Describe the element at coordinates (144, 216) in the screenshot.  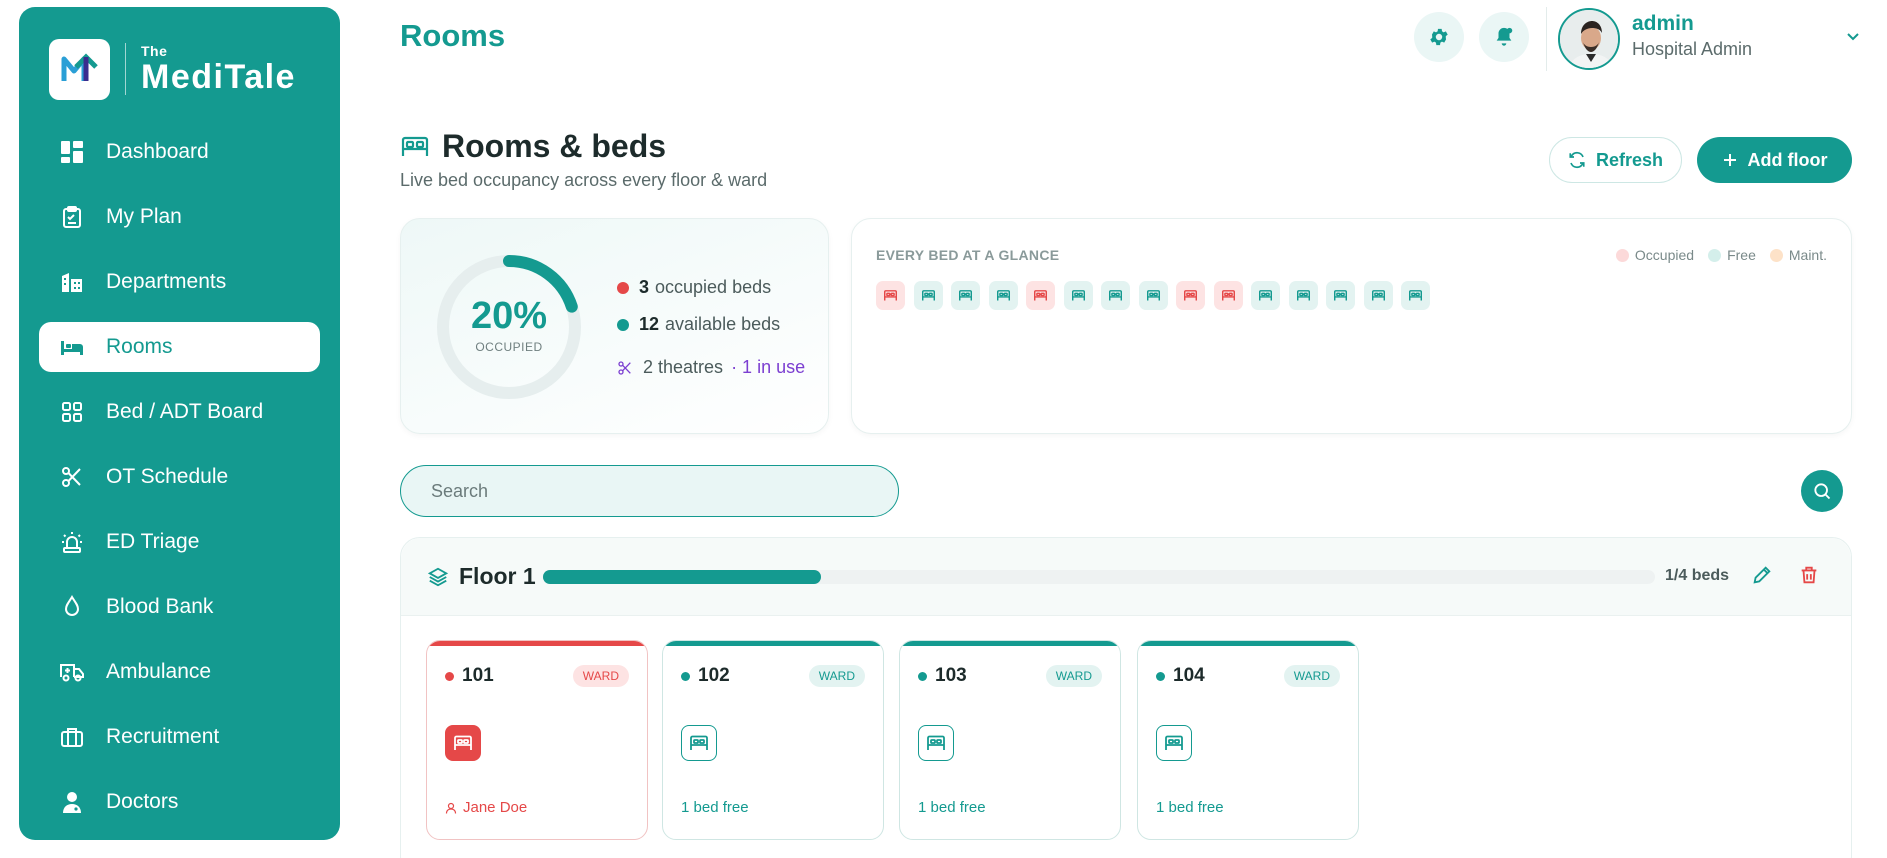
I see `sidebar-item-label: My Plan` at that location.